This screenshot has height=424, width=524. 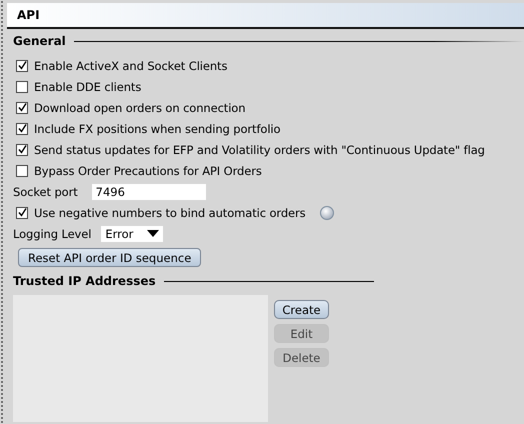 What do you see at coordinates (131, 65) in the screenshot?
I see `checkbox-label: Enable ActiveX and Socket Clients` at bounding box center [131, 65].